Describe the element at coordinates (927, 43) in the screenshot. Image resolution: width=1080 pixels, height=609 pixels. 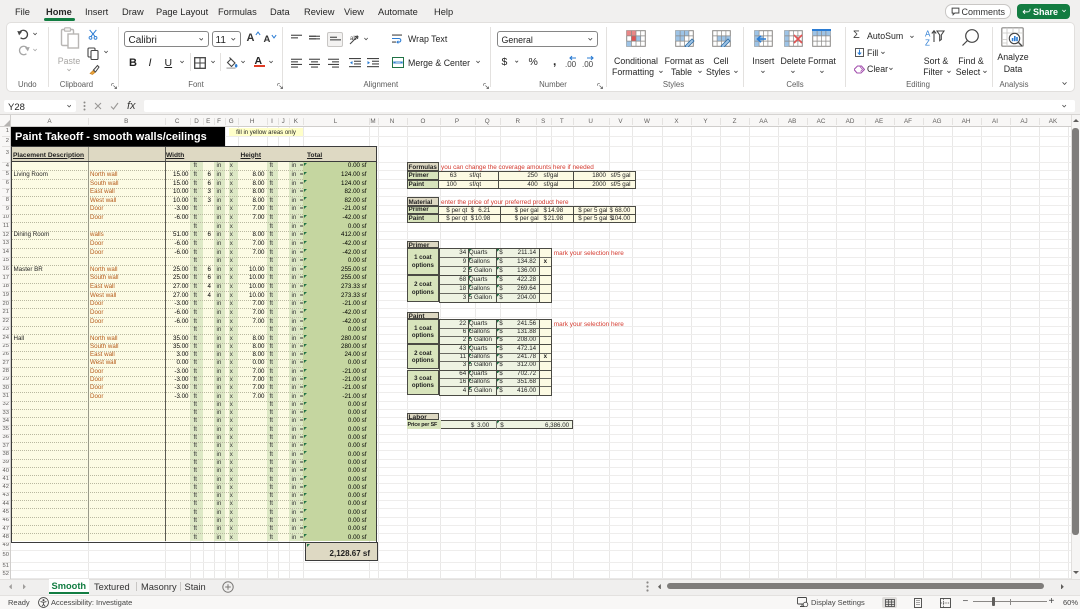
I see `svg-text: Z` at that location.